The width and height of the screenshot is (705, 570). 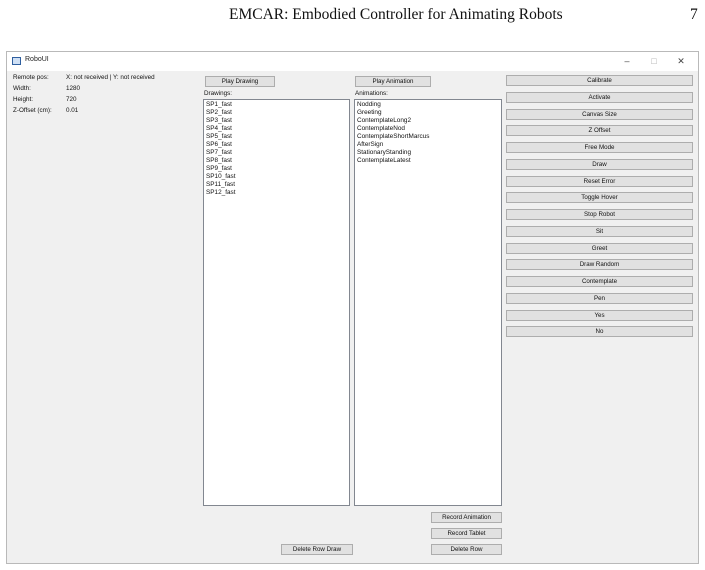 I want to click on toggle-hover-button: Toggle Hover, so click(x=599, y=198).